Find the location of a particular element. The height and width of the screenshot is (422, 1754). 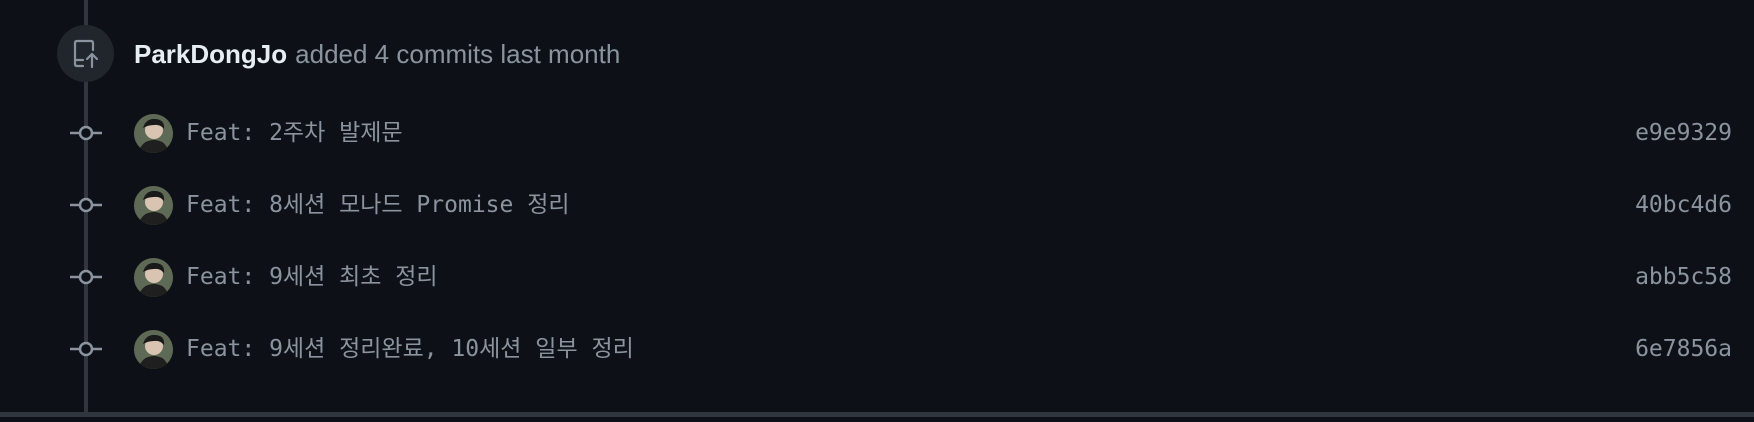

commit-row: Feat: 9세션 최초 정리 abb5c58 is located at coordinates (877, 277).